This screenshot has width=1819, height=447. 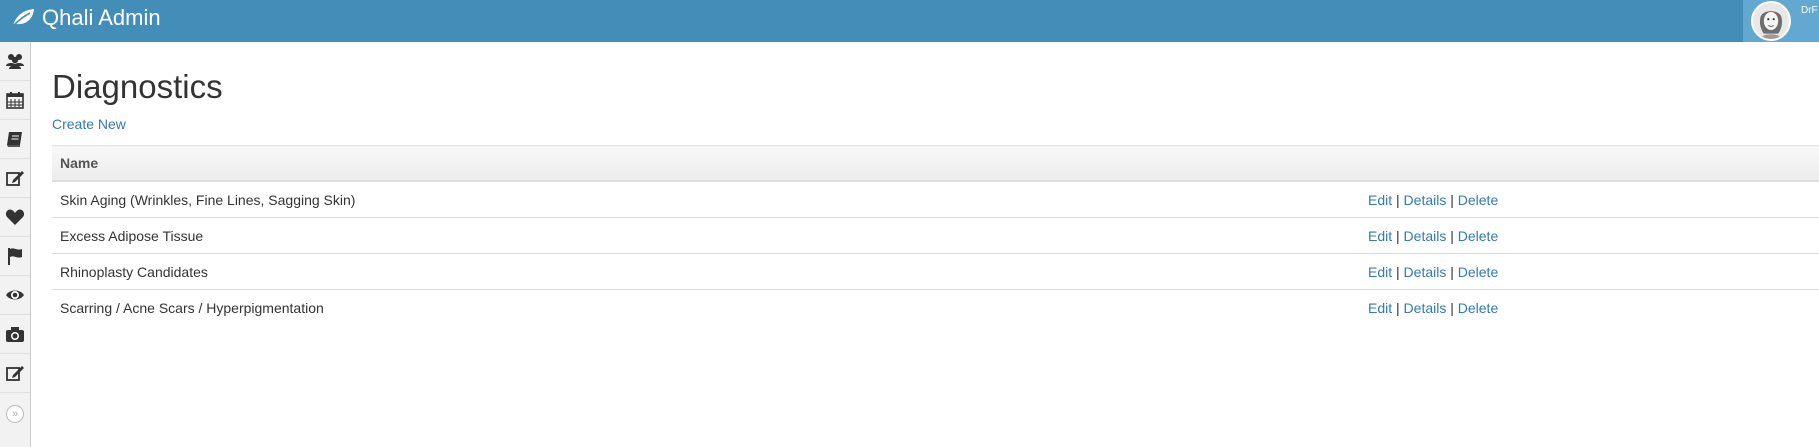 I want to click on sidebar: », so click(x=15, y=244).